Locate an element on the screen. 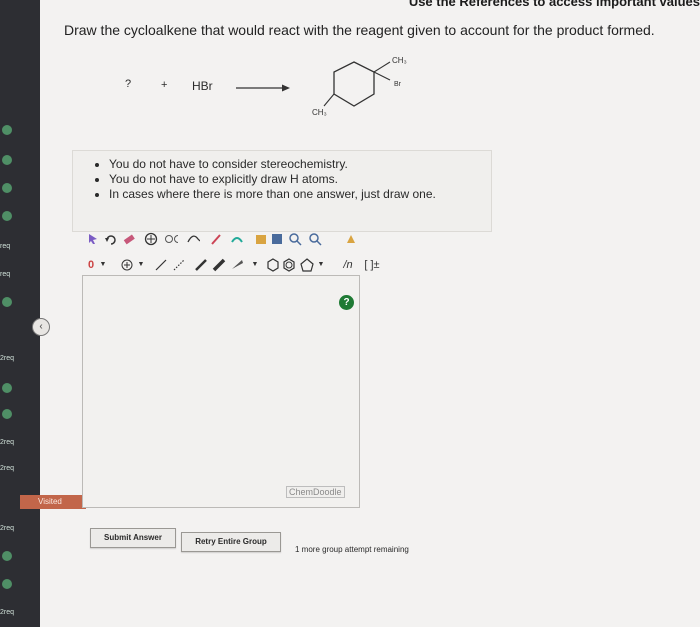 The image size is (700, 627). submit-answer-button: Submit Answer is located at coordinates (133, 538).